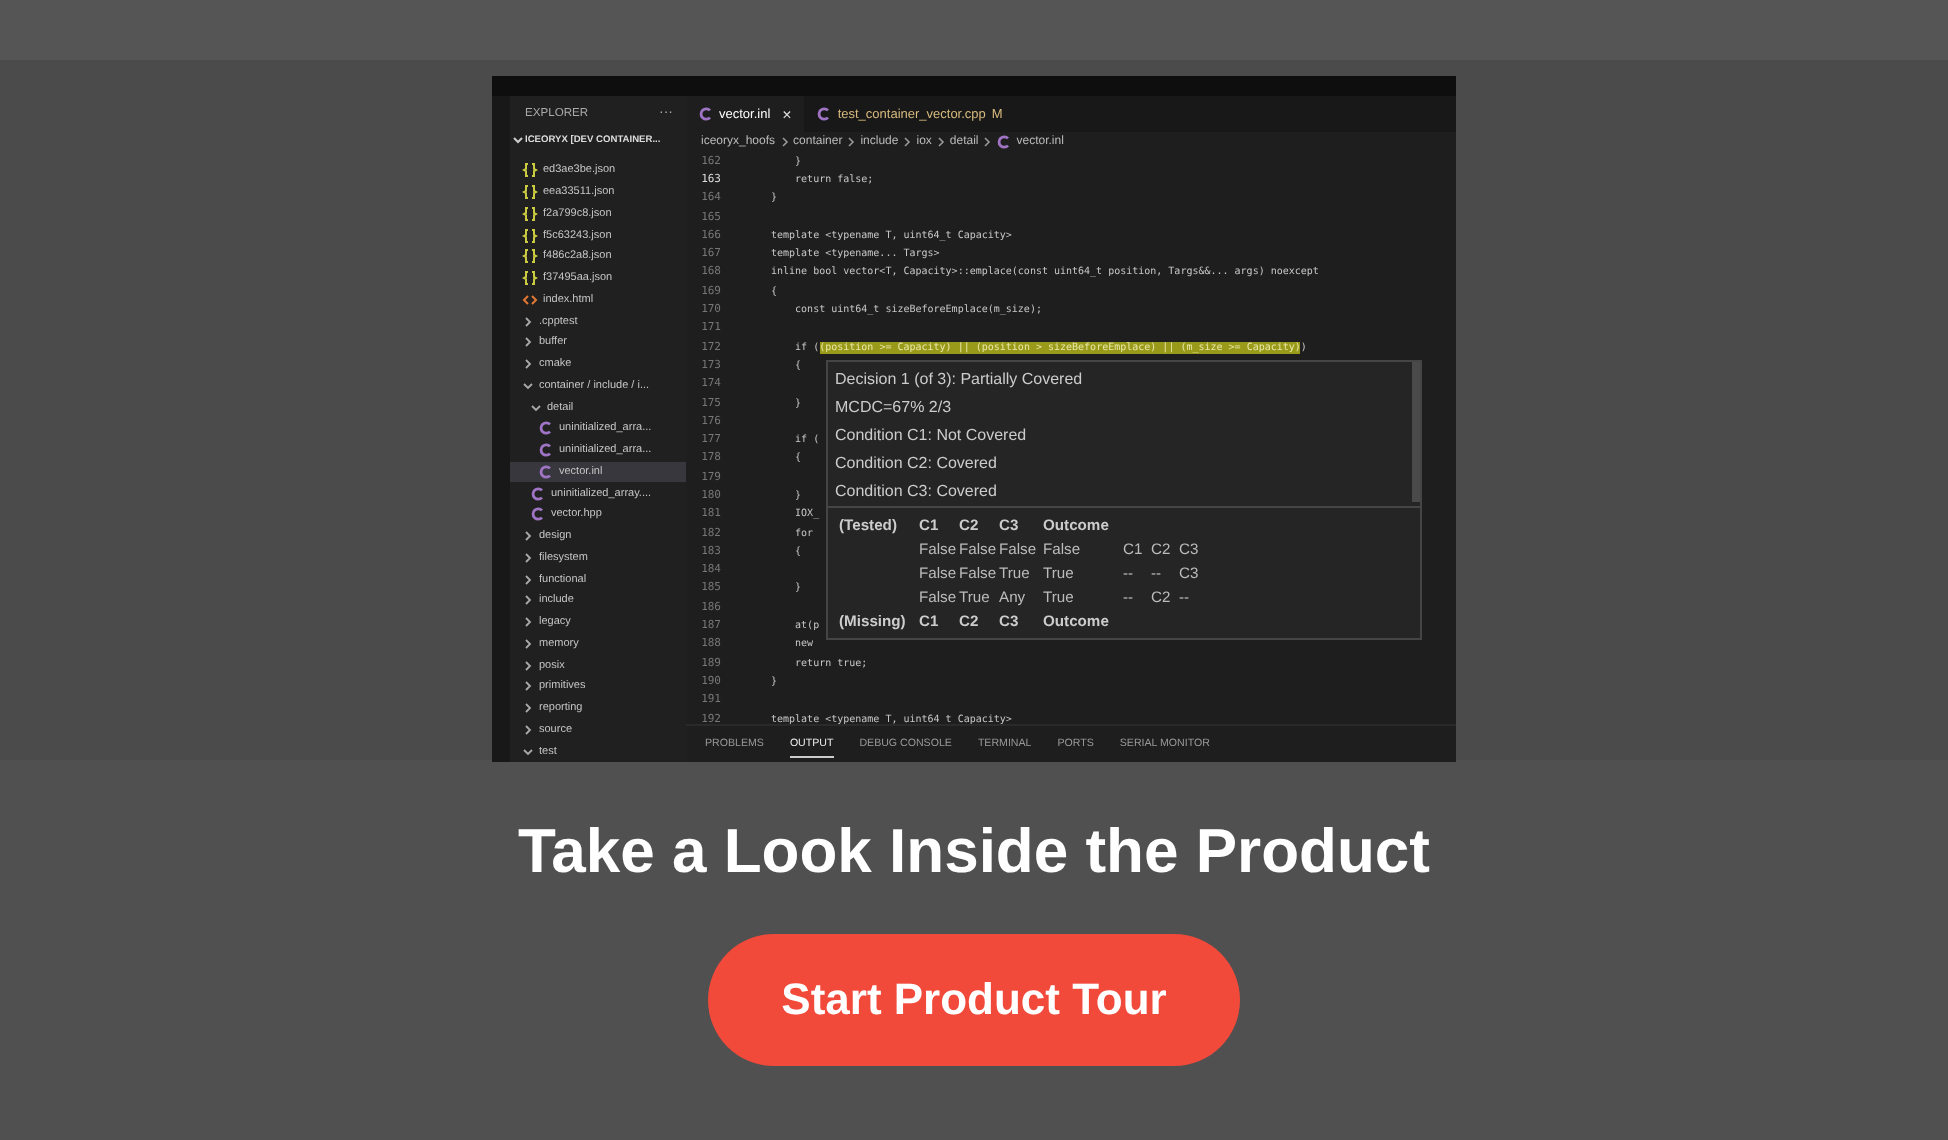  I want to click on angle-brackets-icon, so click(529, 299).